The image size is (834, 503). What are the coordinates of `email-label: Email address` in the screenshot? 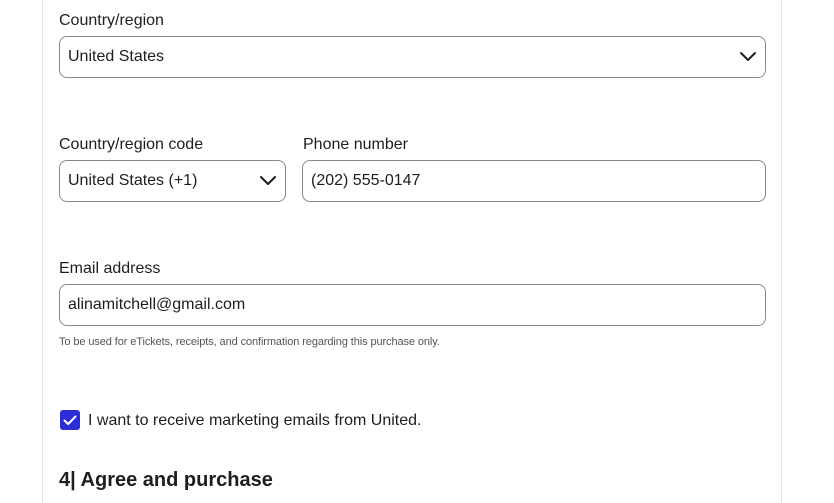 It's located at (110, 268).